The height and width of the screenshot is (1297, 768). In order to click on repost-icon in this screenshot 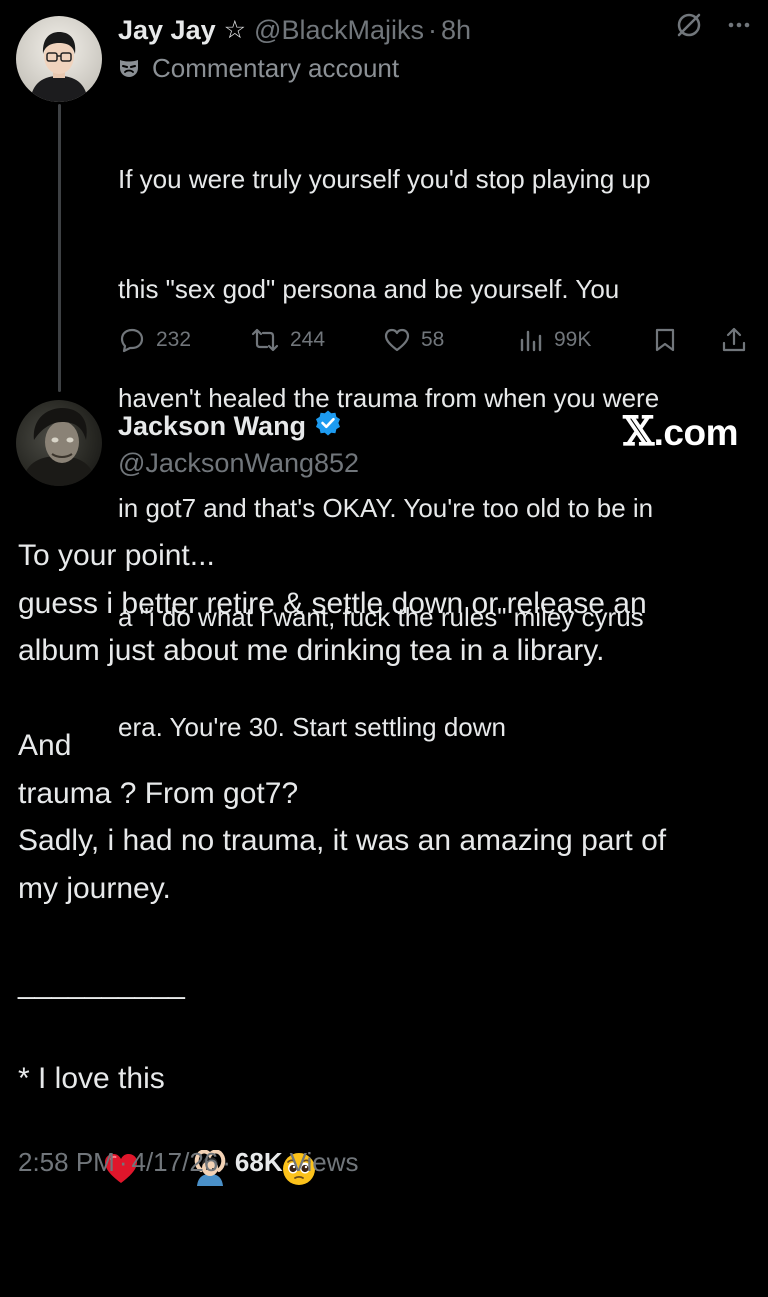, I will do `click(265, 340)`.